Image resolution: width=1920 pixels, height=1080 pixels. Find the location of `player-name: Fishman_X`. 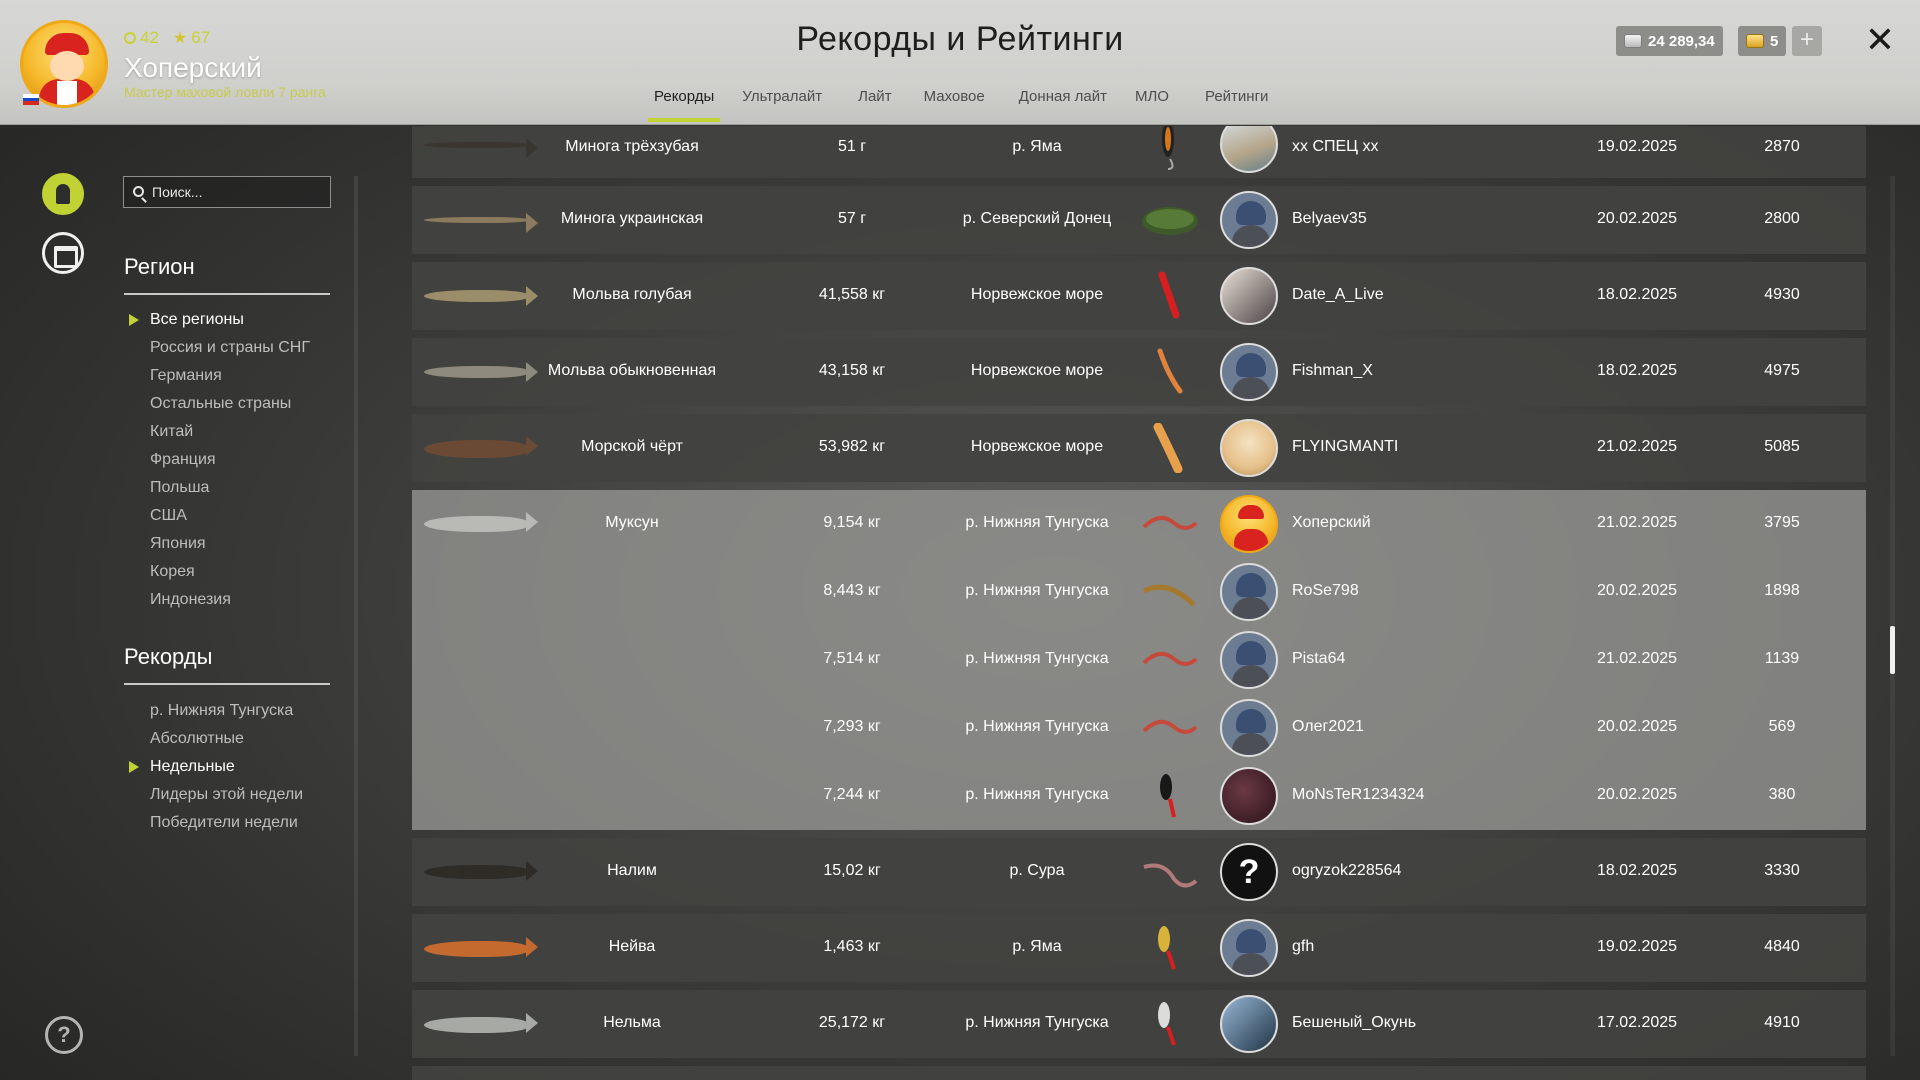

player-name: Fishman_X is located at coordinates (1422, 371).